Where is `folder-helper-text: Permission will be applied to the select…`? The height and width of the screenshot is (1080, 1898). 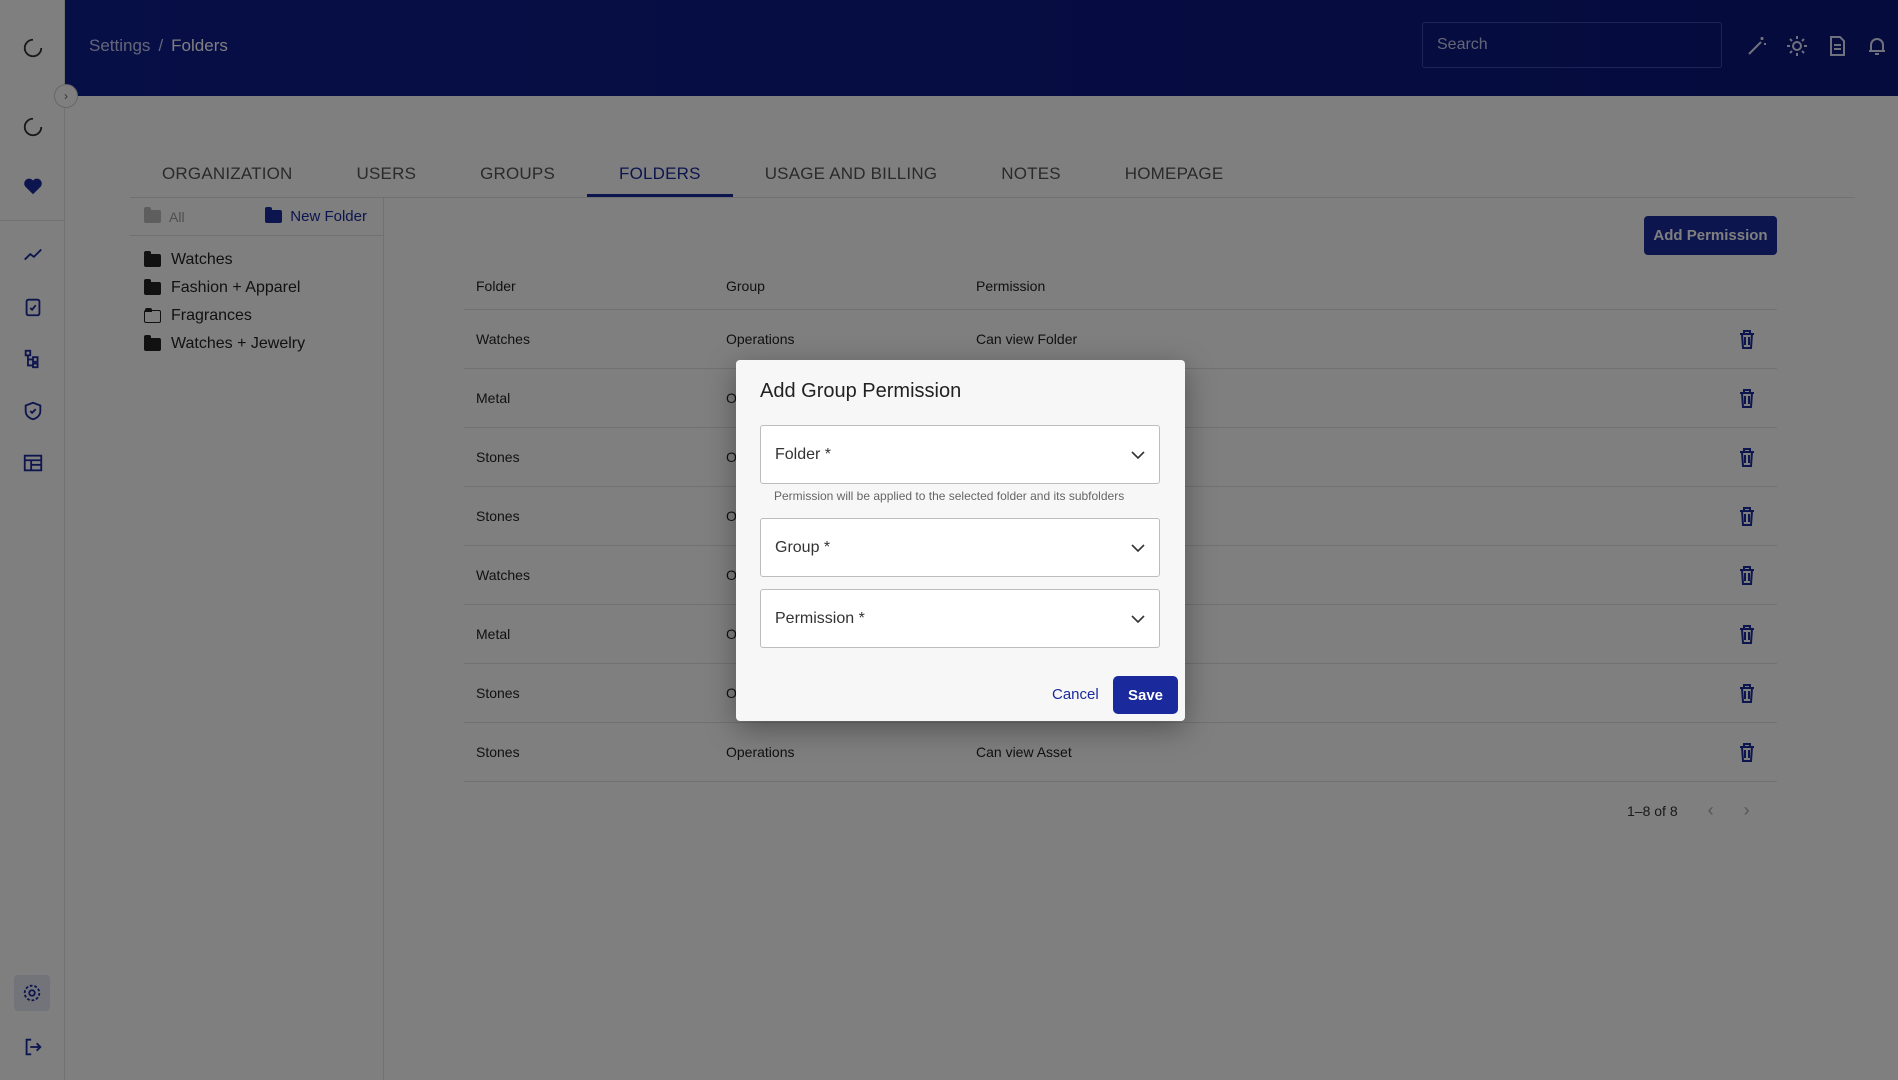
folder-helper-text: Permission will be applied to the select… is located at coordinates (949, 496).